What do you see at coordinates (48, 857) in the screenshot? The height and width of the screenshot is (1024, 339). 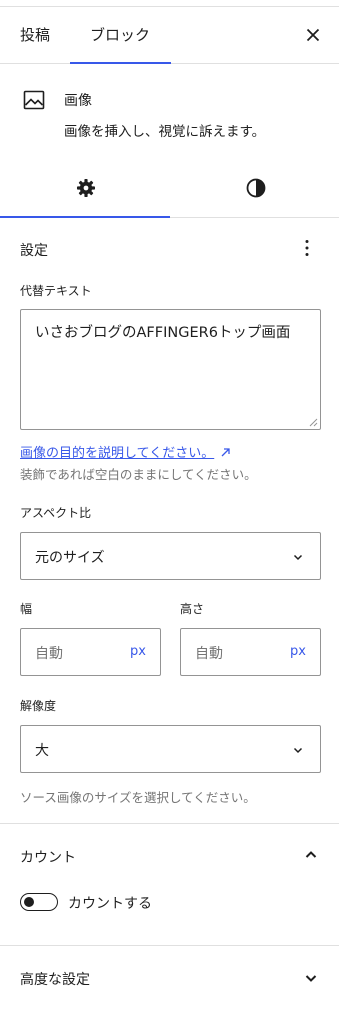 I see `count-panel-title: カウント` at bounding box center [48, 857].